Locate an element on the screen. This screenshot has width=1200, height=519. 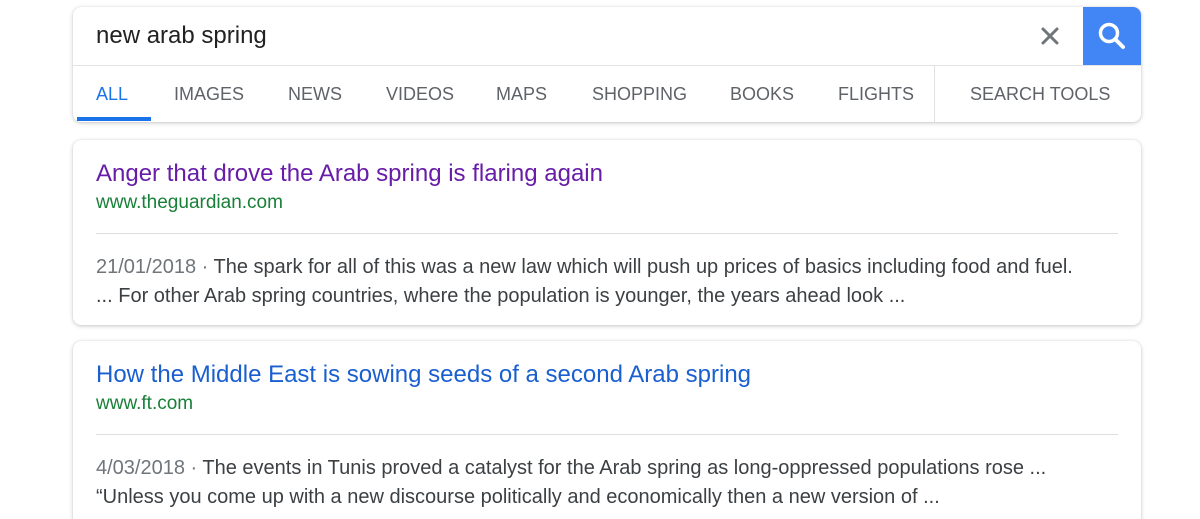
clear-search-button is located at coordinates (1050, 36).